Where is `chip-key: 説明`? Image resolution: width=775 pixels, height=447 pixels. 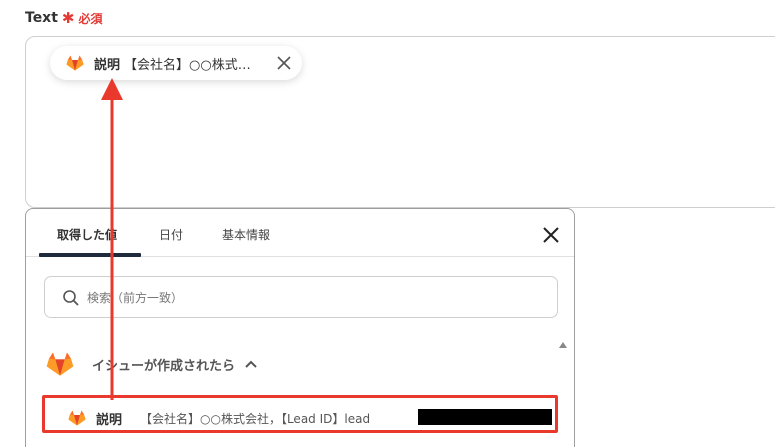 chip-key: 説明 is located at coordinates (107, 65).